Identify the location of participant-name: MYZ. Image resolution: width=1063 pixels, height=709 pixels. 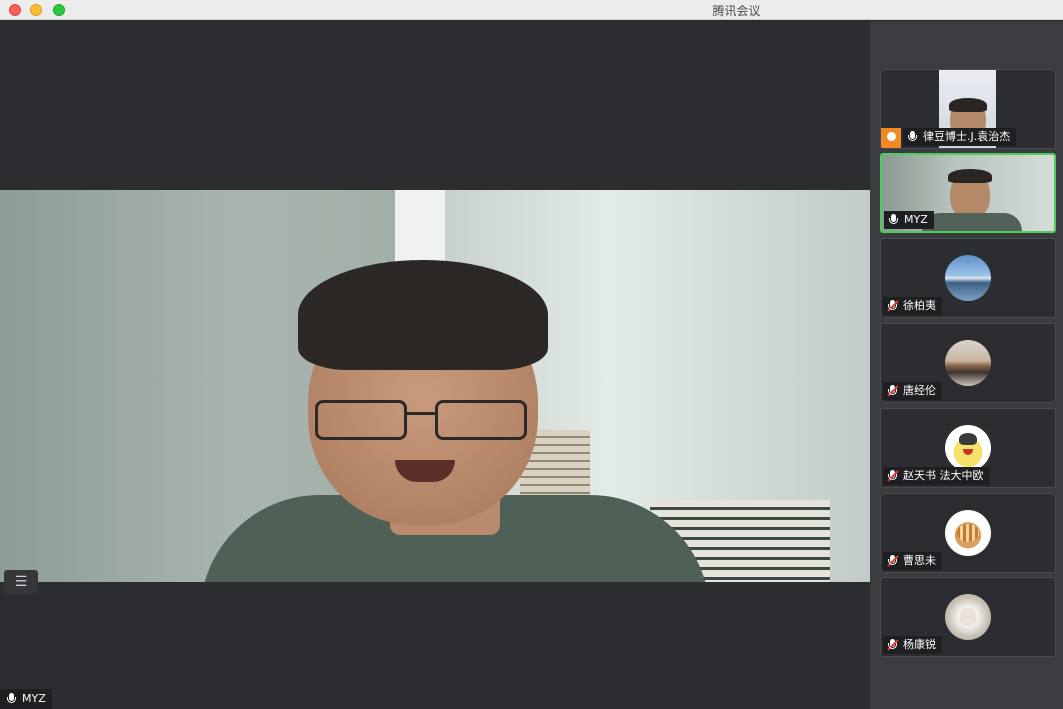
(916, 219).